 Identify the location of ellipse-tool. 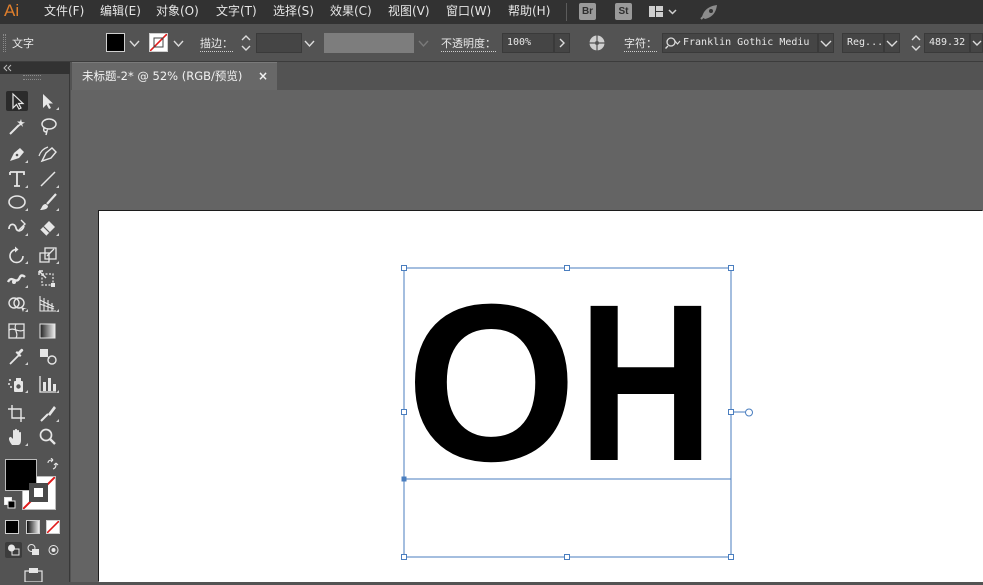
(17, 202).